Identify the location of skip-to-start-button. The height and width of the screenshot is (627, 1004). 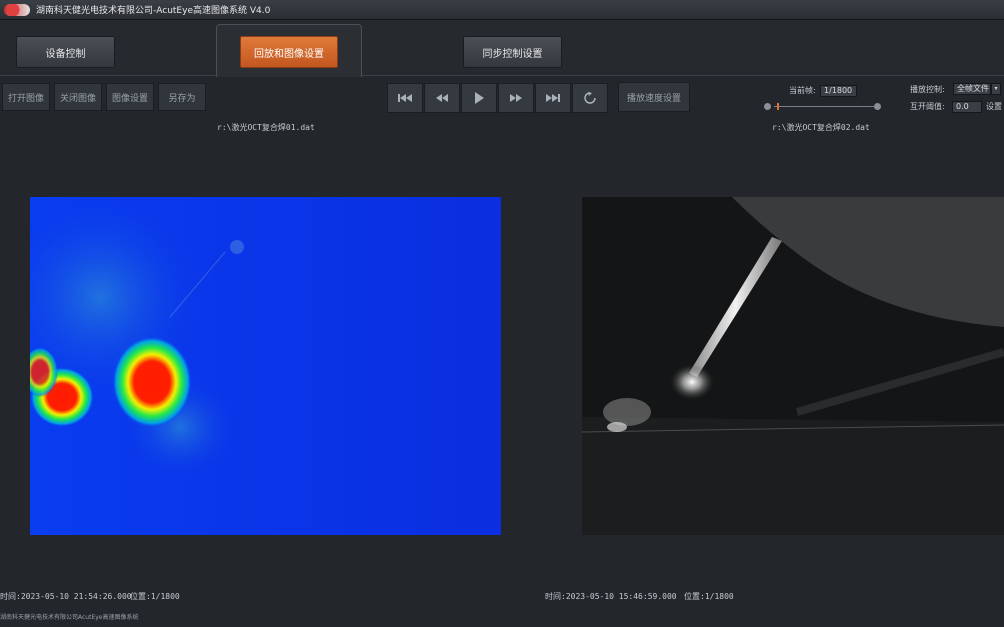
(405, 98).